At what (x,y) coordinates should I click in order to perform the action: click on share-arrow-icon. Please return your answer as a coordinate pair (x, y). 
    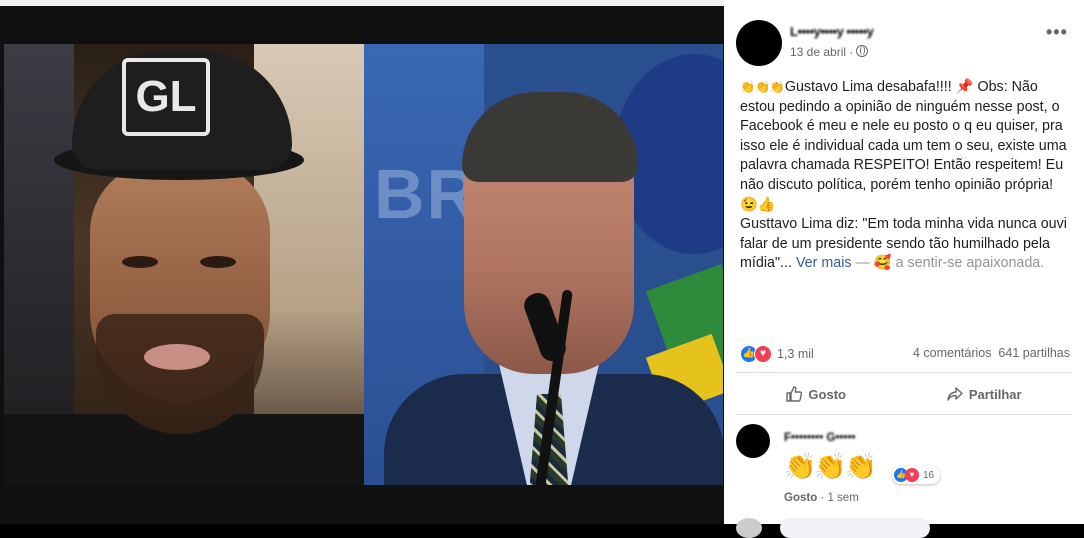
    Looking at the image, I should click on (955, 394).